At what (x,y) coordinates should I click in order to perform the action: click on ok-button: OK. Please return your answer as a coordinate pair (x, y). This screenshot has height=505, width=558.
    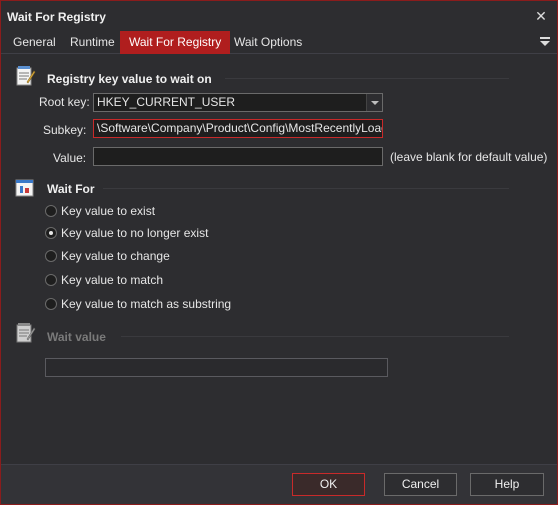
    Looking at the image, I should click on (328, 484).